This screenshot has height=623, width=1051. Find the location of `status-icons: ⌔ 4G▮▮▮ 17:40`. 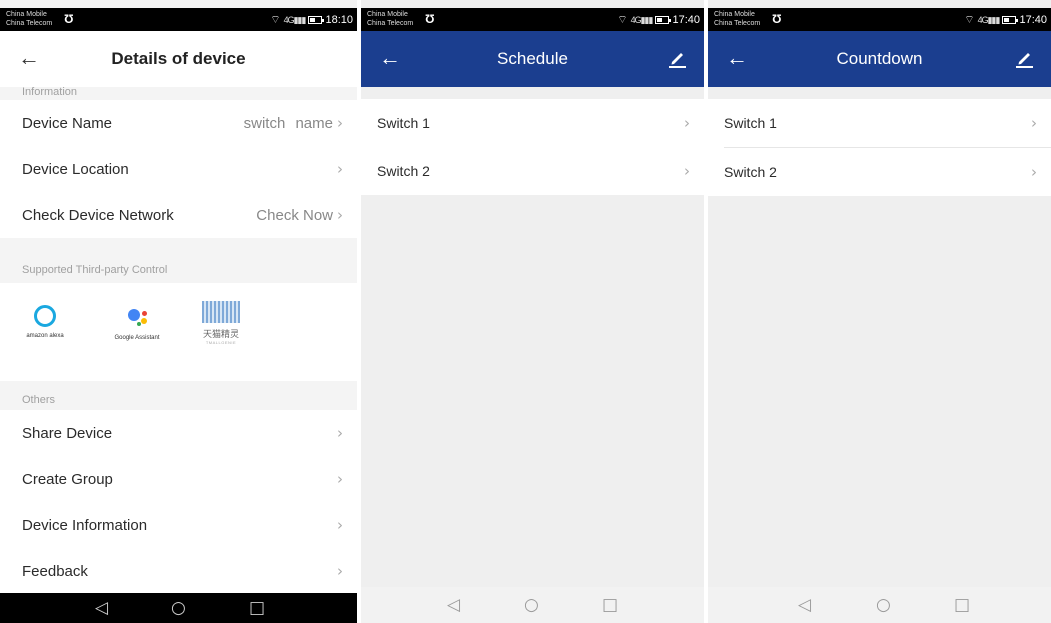

status-icons: ⌔ 4G▮▮▮ 17:40 is located at coordinates (658, 20).